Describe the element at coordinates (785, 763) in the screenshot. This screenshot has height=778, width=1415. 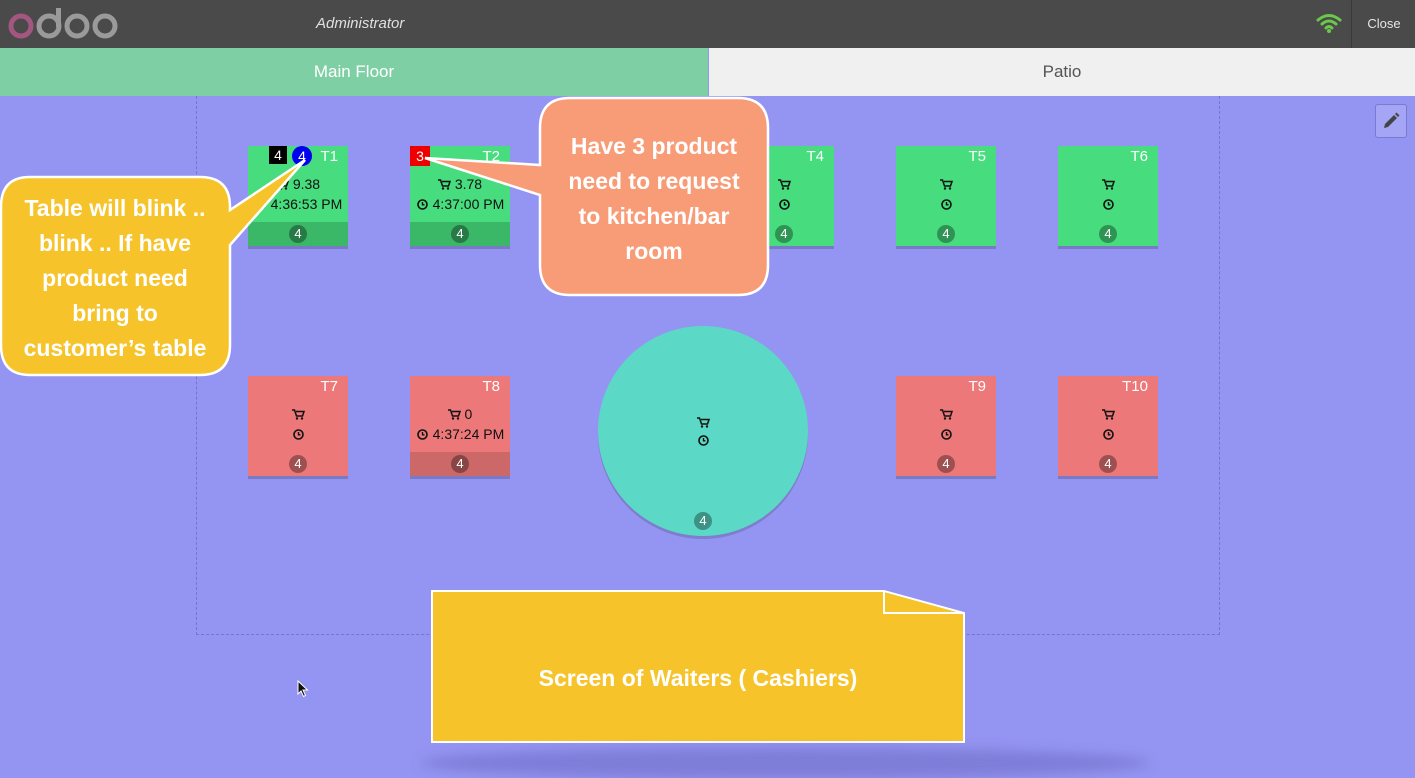
I see `note-shadow` at that location.